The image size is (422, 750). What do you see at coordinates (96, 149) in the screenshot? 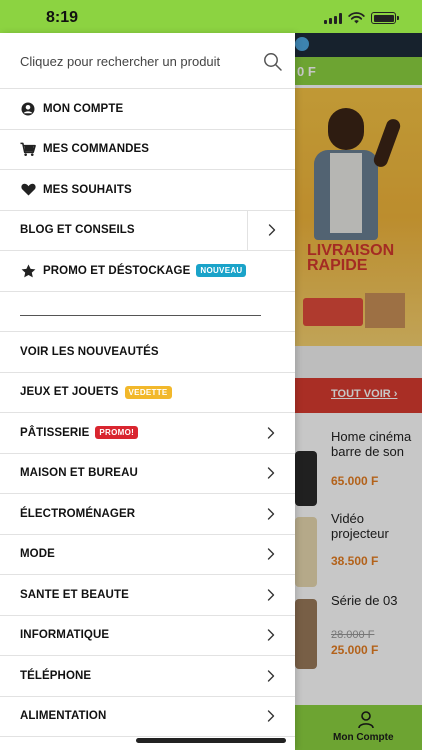
I see `menu-item-label: MES COMMANDES` at bounding box center [96, 149].